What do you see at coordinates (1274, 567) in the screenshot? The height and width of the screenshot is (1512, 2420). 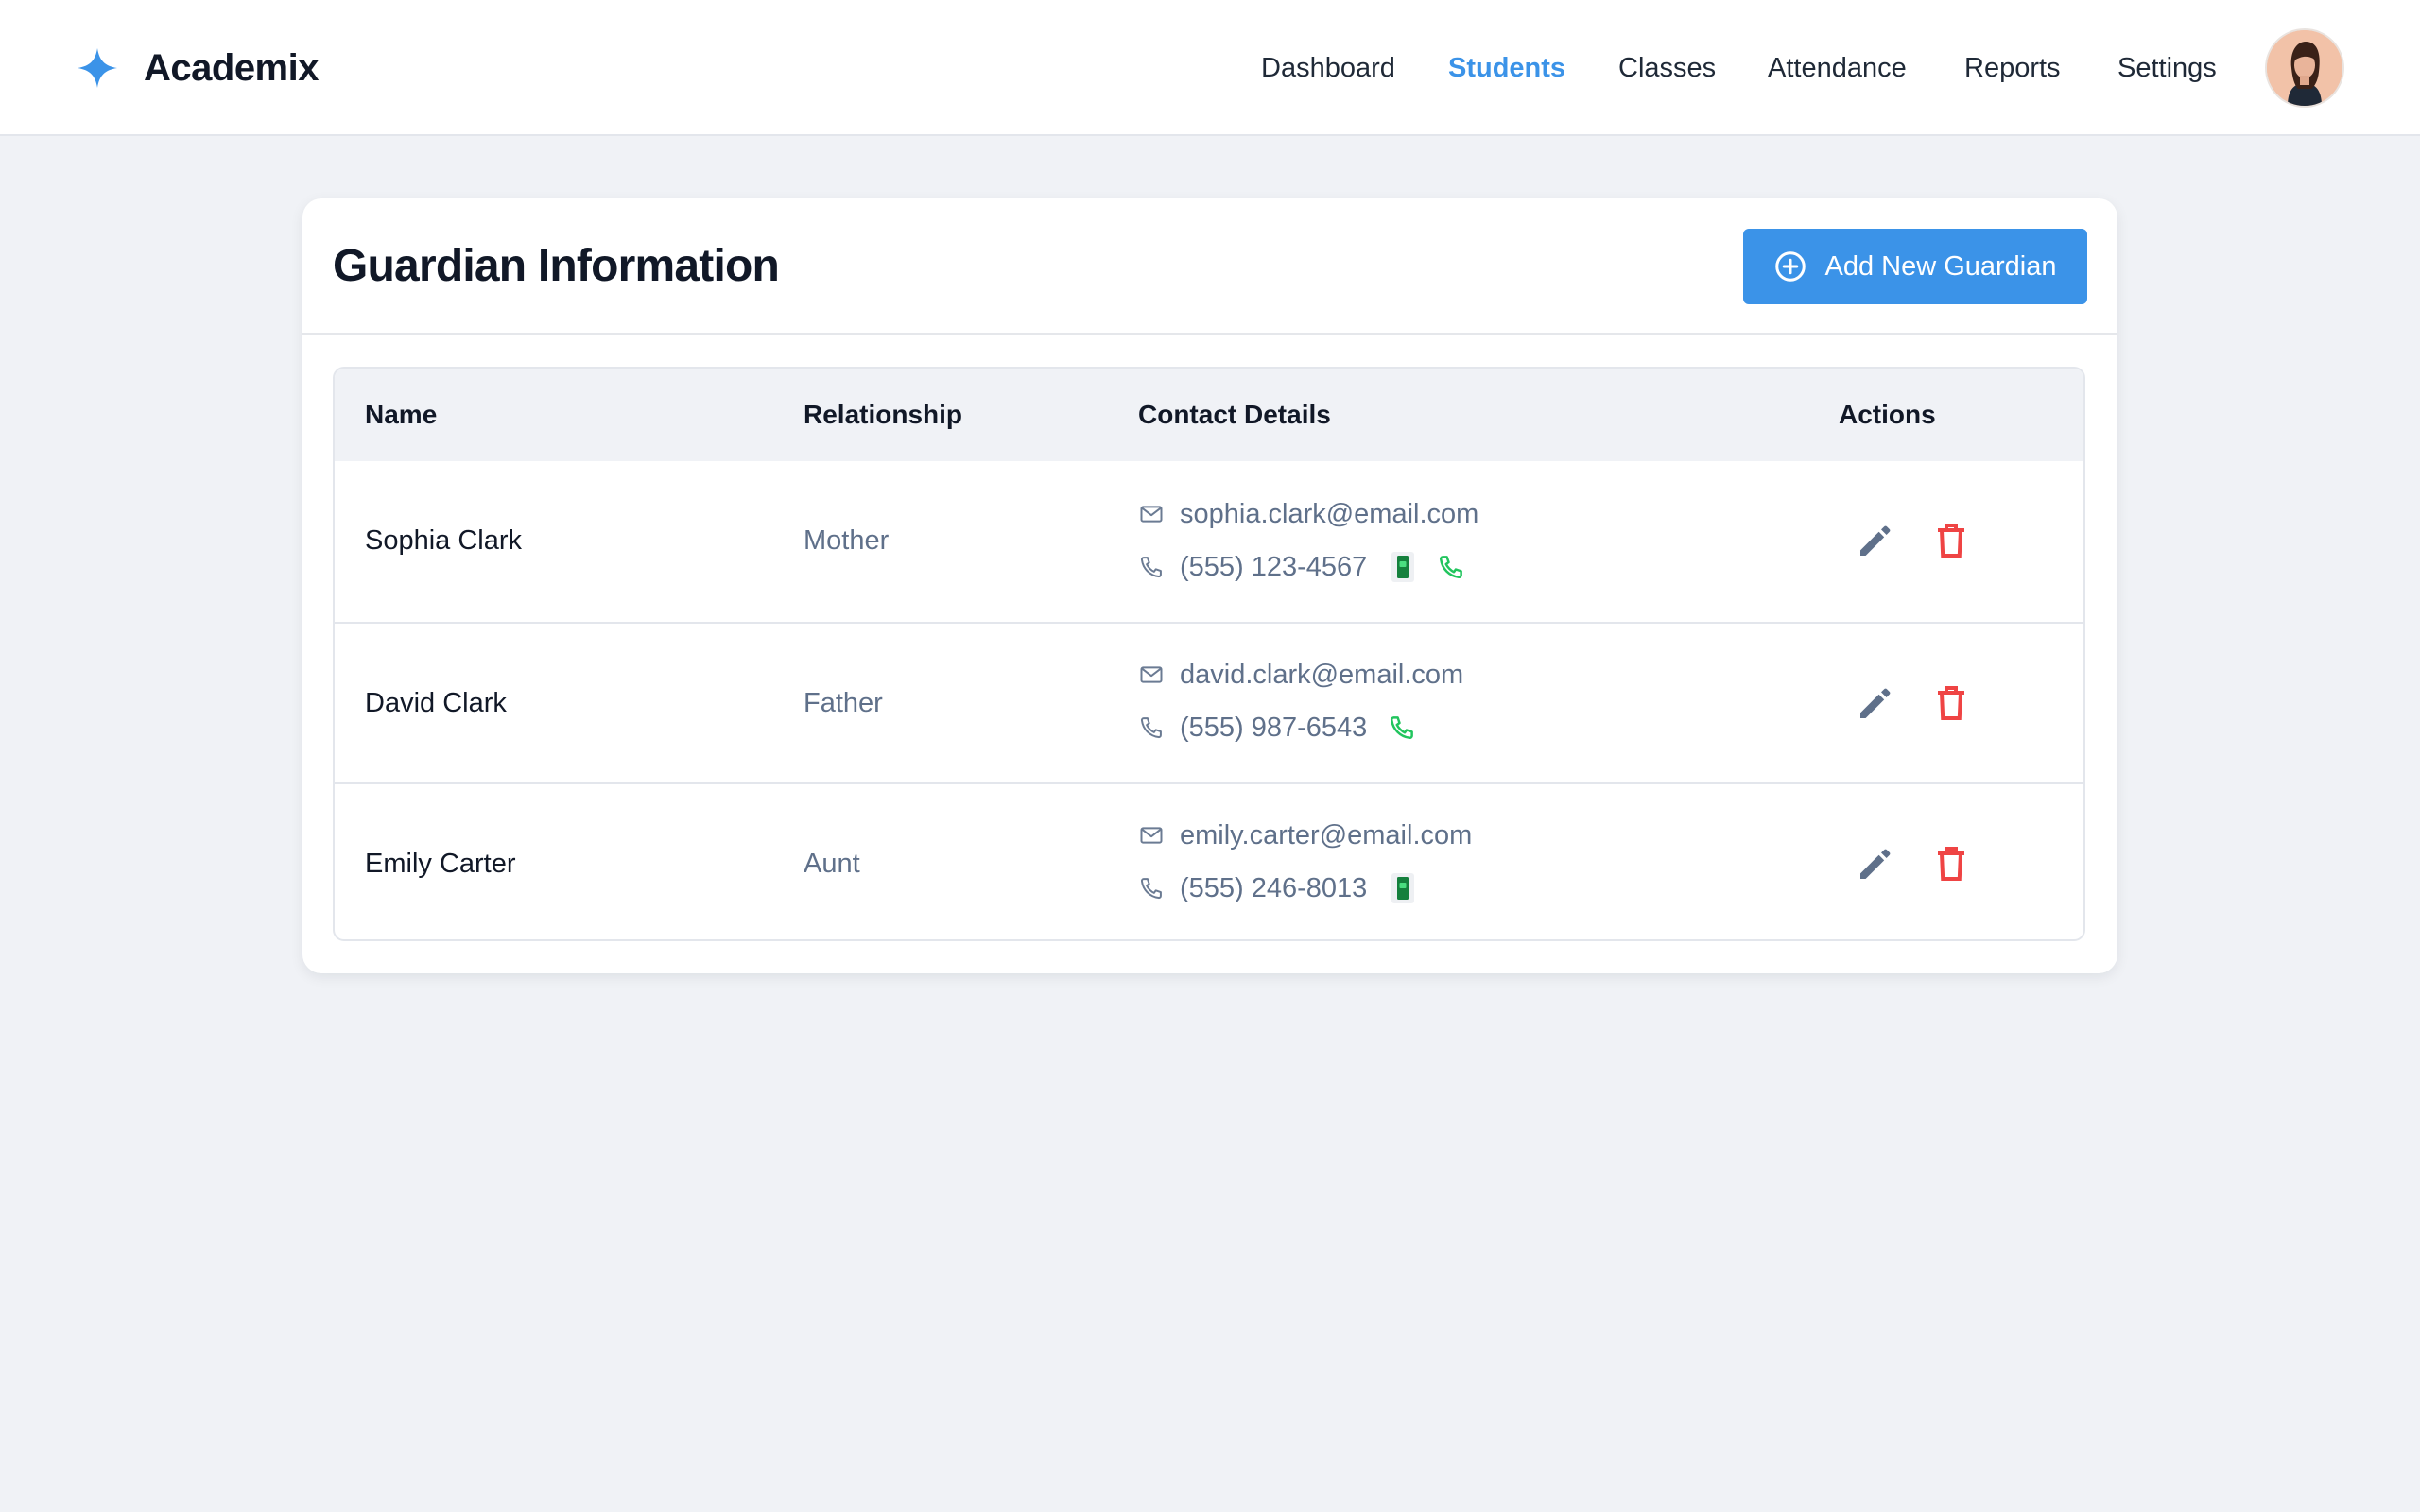 I see `guardian-phone: (555) 123-4567` at bounding box center [1274, 567].